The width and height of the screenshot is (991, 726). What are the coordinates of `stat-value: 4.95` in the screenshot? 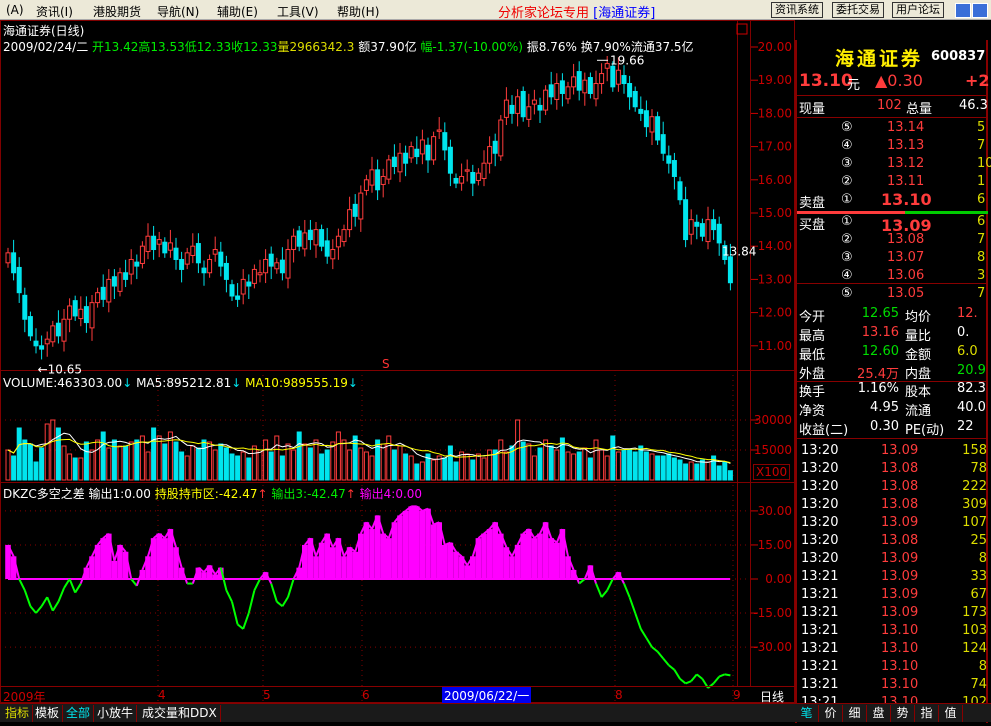 It's located at (884, 407).